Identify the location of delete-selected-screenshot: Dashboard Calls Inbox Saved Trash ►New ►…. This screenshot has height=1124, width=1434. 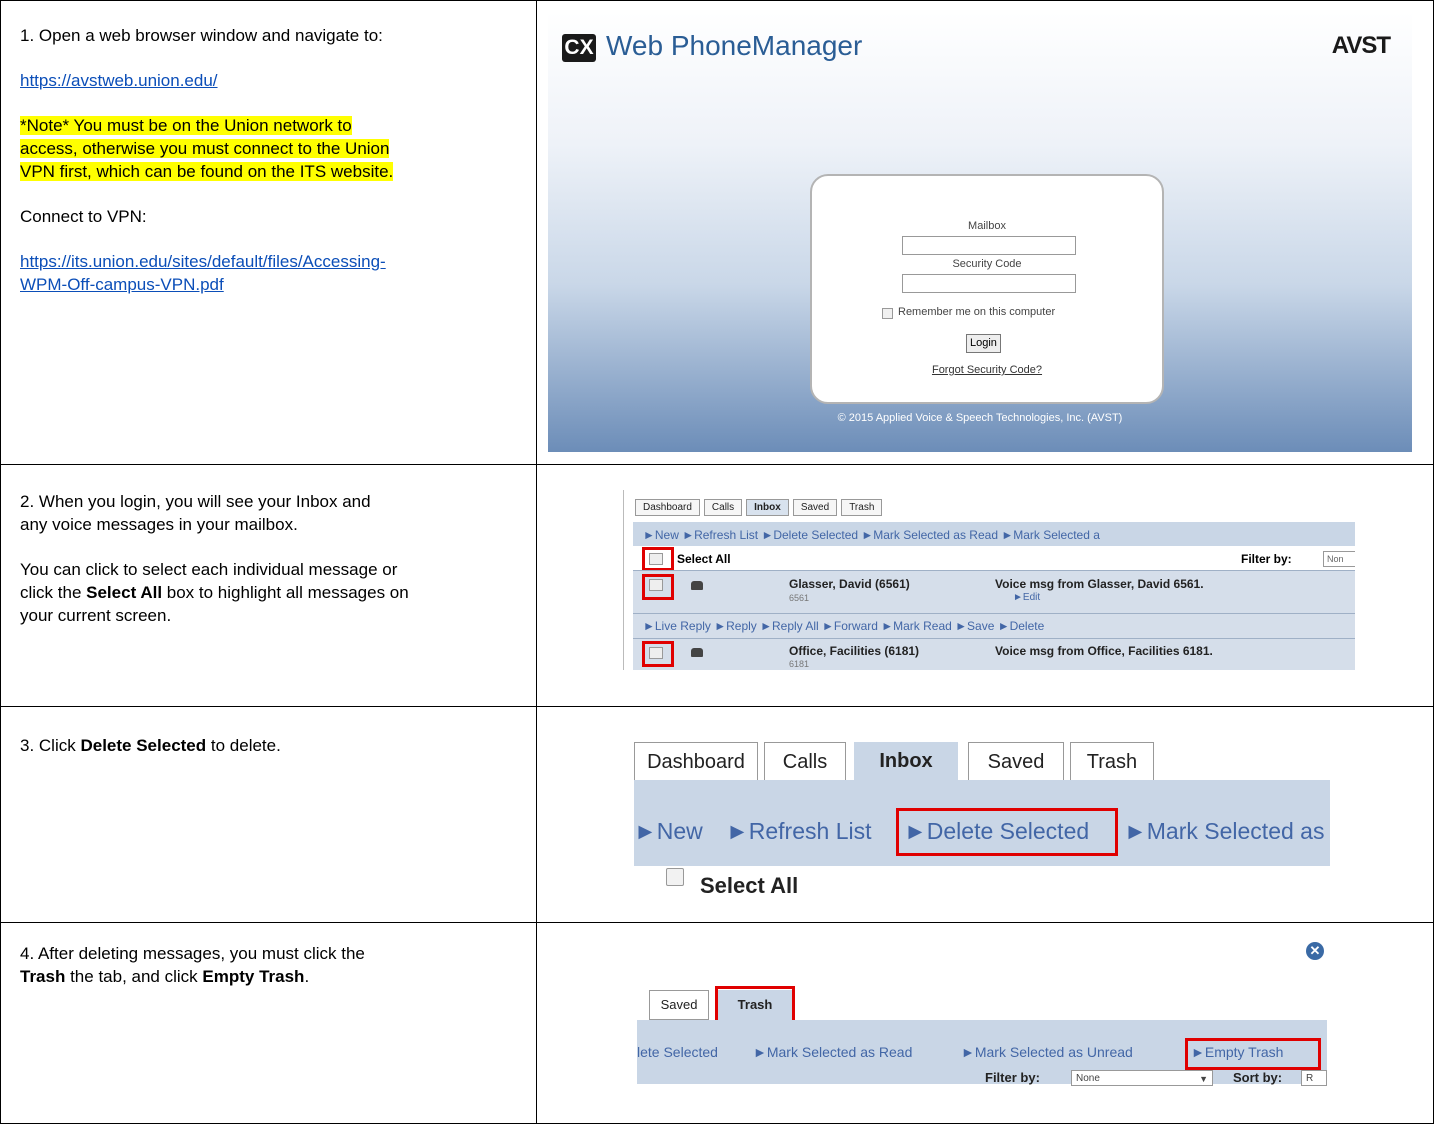
(982, 815).